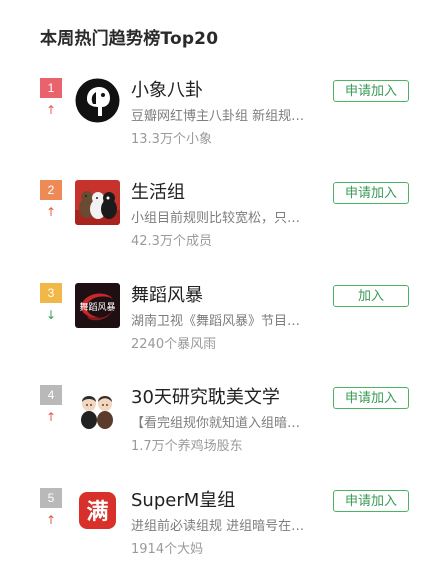 This screenshot has height=584, width=437. What do you see at coordinates (51, 395) in the screenshot?
I see `rank-badge: 4` at bounding box center [51, 395].